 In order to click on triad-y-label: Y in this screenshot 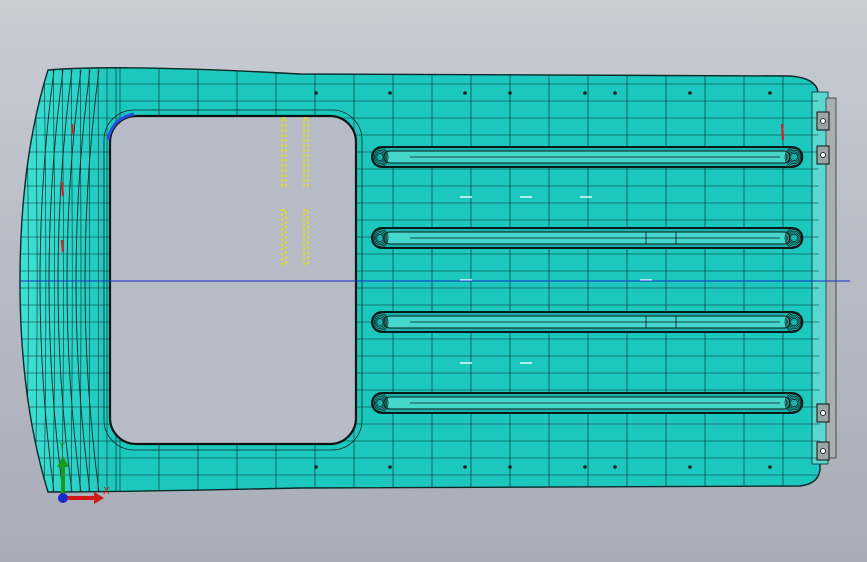, I will do `click(62, 446)`.